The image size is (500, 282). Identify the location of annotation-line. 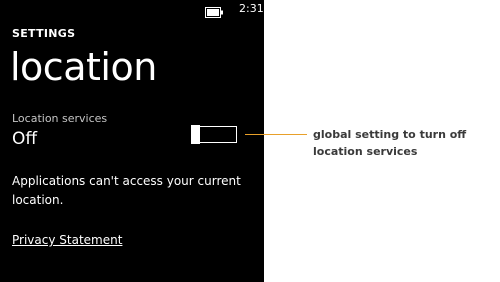
(276, 134).